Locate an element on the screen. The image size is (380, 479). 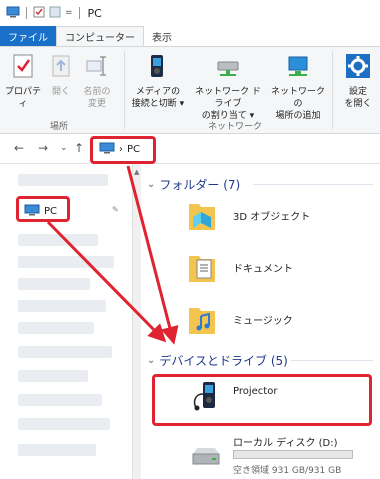
up-arrow-icon: ↑ is located at coordinates (79, 148).